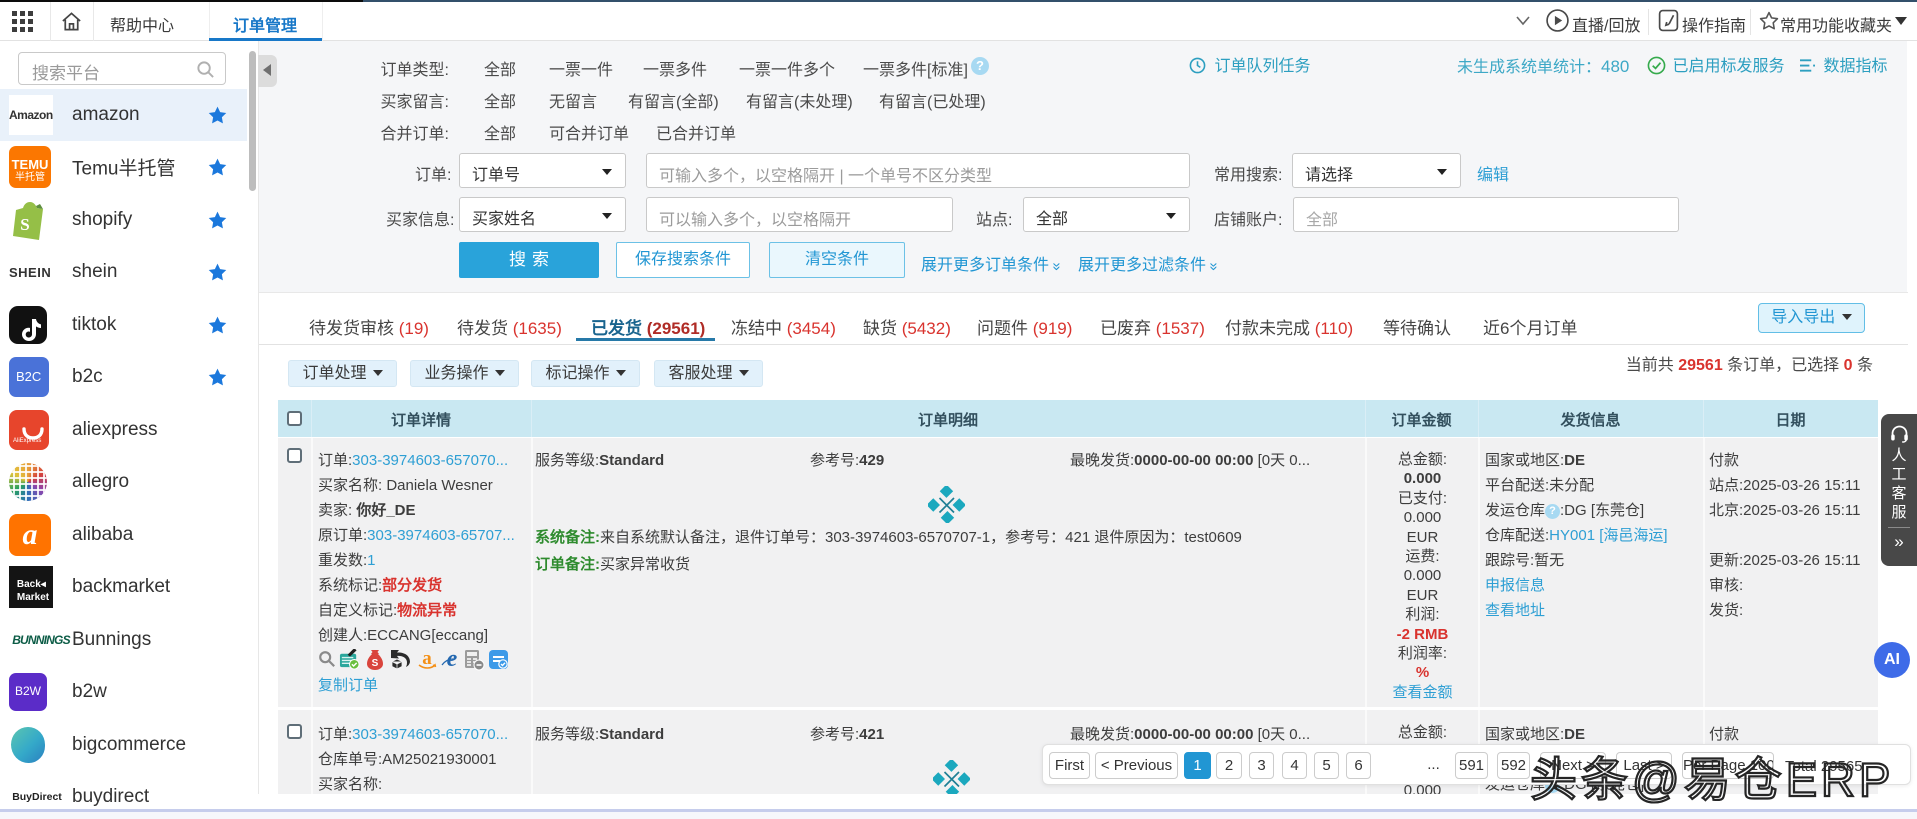  Describe the element at coordinates (427, 659) in the screenshot. I see `svg-text: a` at that location.